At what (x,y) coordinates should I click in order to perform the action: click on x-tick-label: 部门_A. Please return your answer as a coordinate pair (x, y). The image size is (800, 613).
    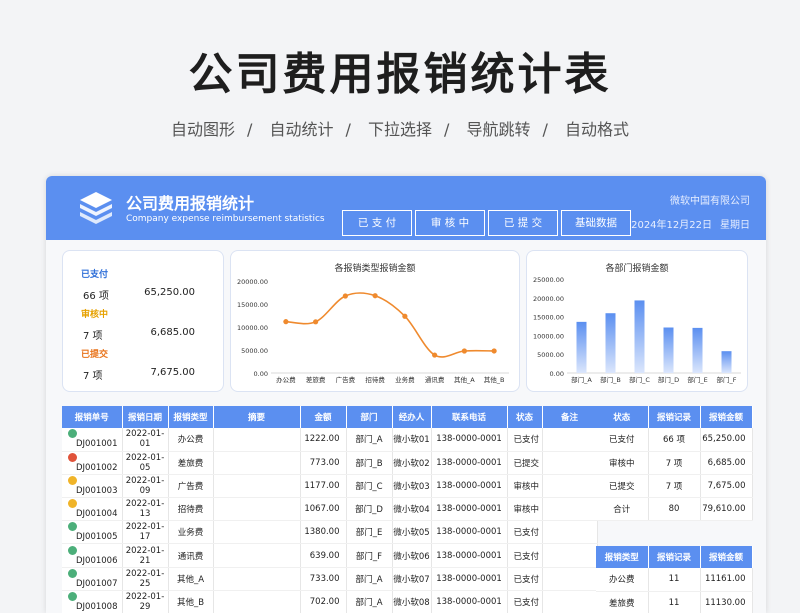
    Looking at the image, I should click on (581, 379).